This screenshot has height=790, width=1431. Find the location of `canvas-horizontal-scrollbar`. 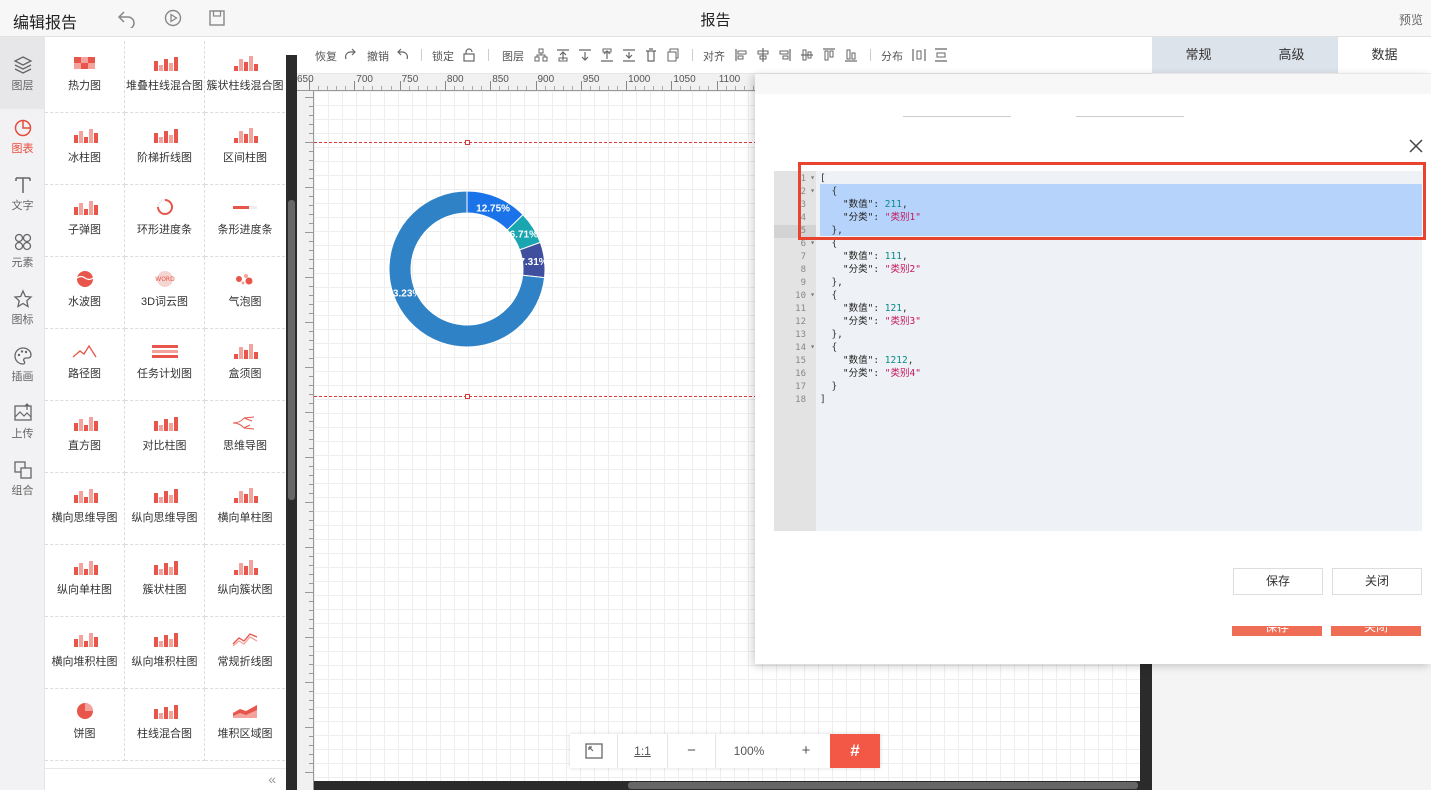

canvas-horizontal-scrollbar is located at coordinates (733, 785).